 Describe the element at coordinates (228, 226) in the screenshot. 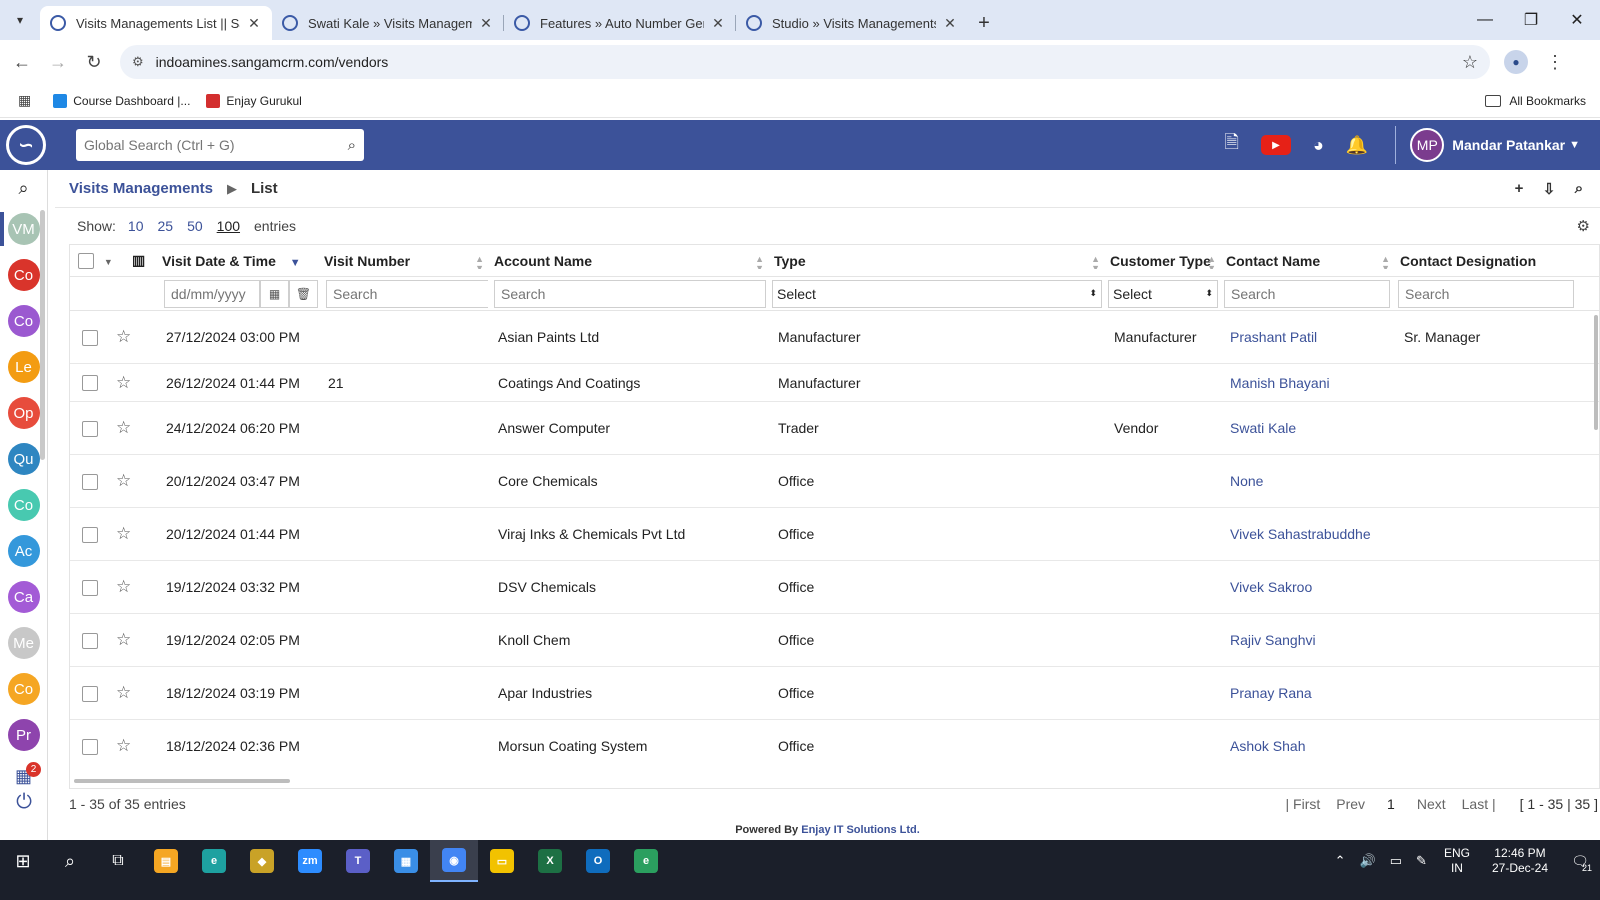

I see `page-size-100: 100` at that location.